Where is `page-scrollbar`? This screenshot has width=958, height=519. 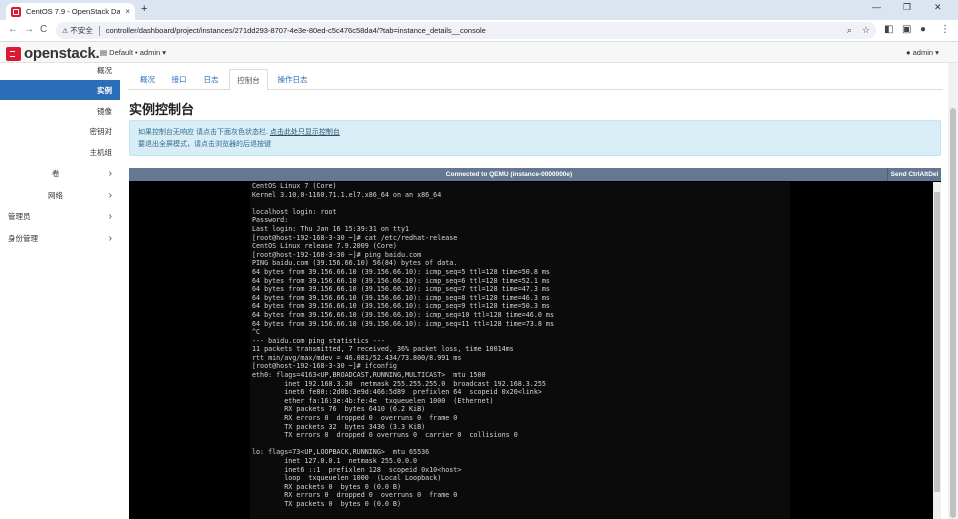
page-scrollbar is located at coordinates (953, 291).